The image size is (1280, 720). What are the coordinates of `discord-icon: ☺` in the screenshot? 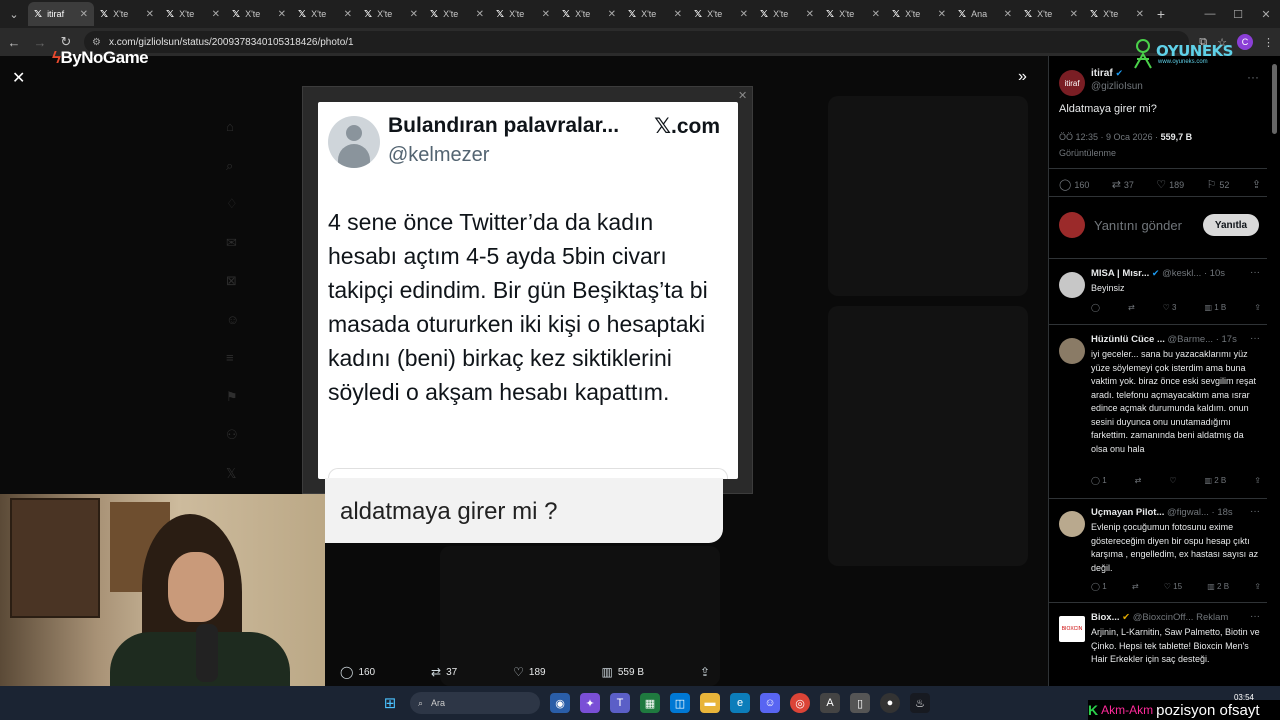 It's located at (770, 703).